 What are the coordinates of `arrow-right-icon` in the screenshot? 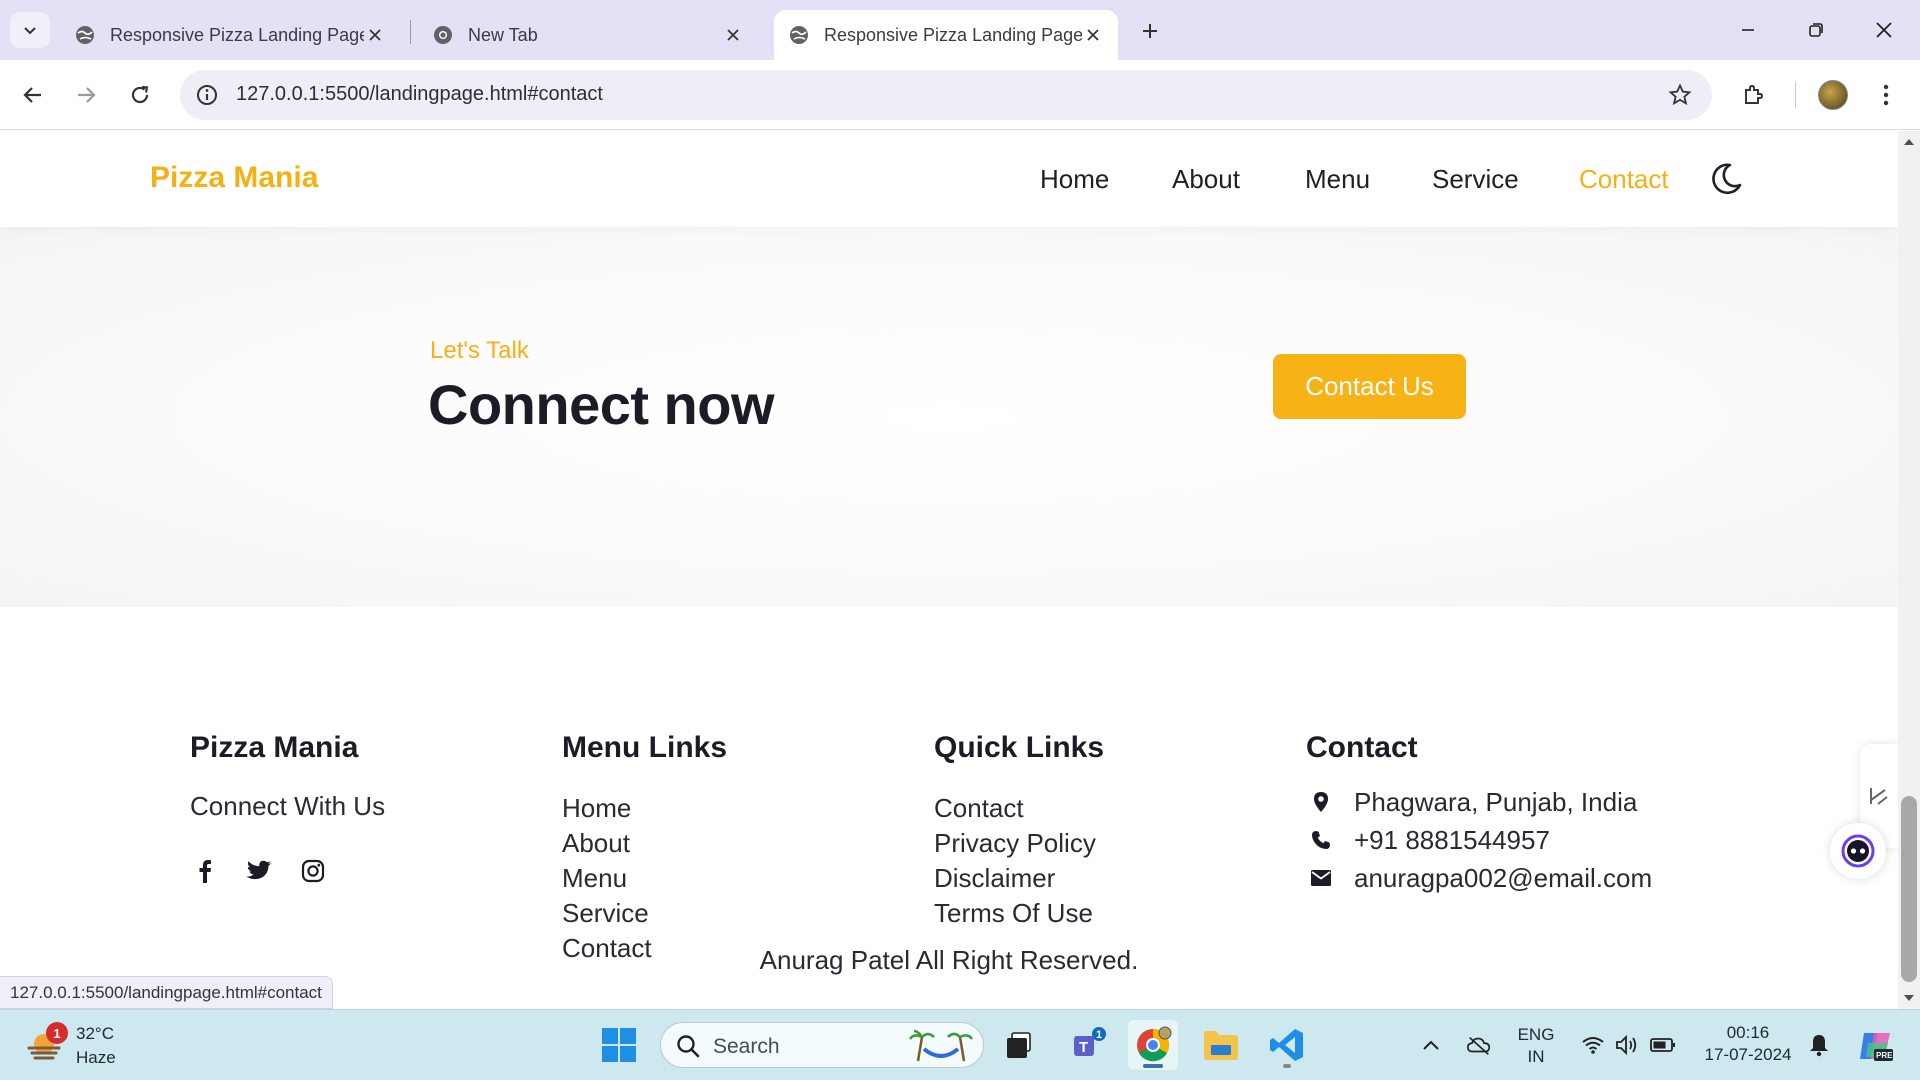 It's located at (87, 95).